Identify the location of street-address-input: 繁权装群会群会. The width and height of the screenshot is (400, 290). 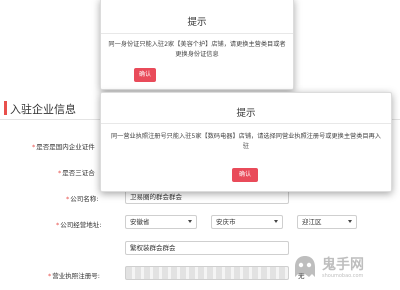
(207, 248).